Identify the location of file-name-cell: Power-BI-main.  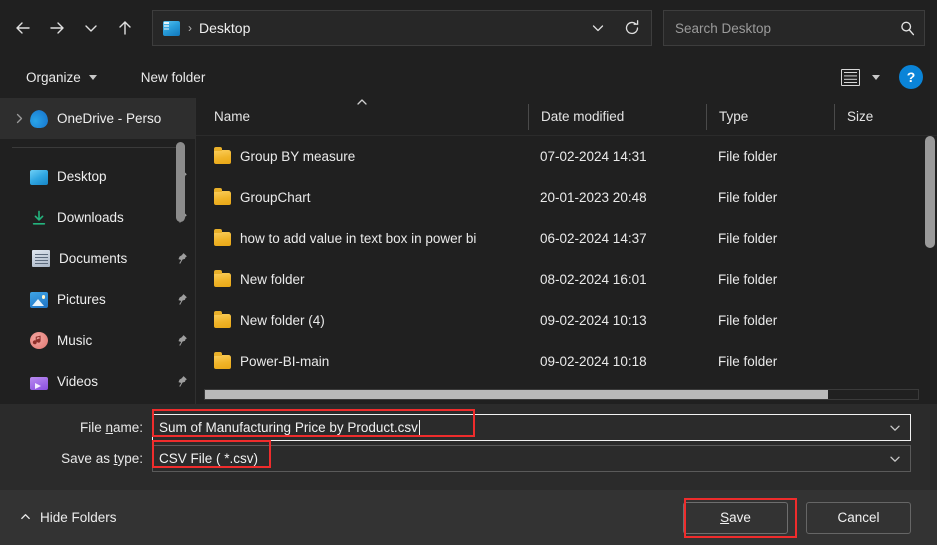
(362, 360).